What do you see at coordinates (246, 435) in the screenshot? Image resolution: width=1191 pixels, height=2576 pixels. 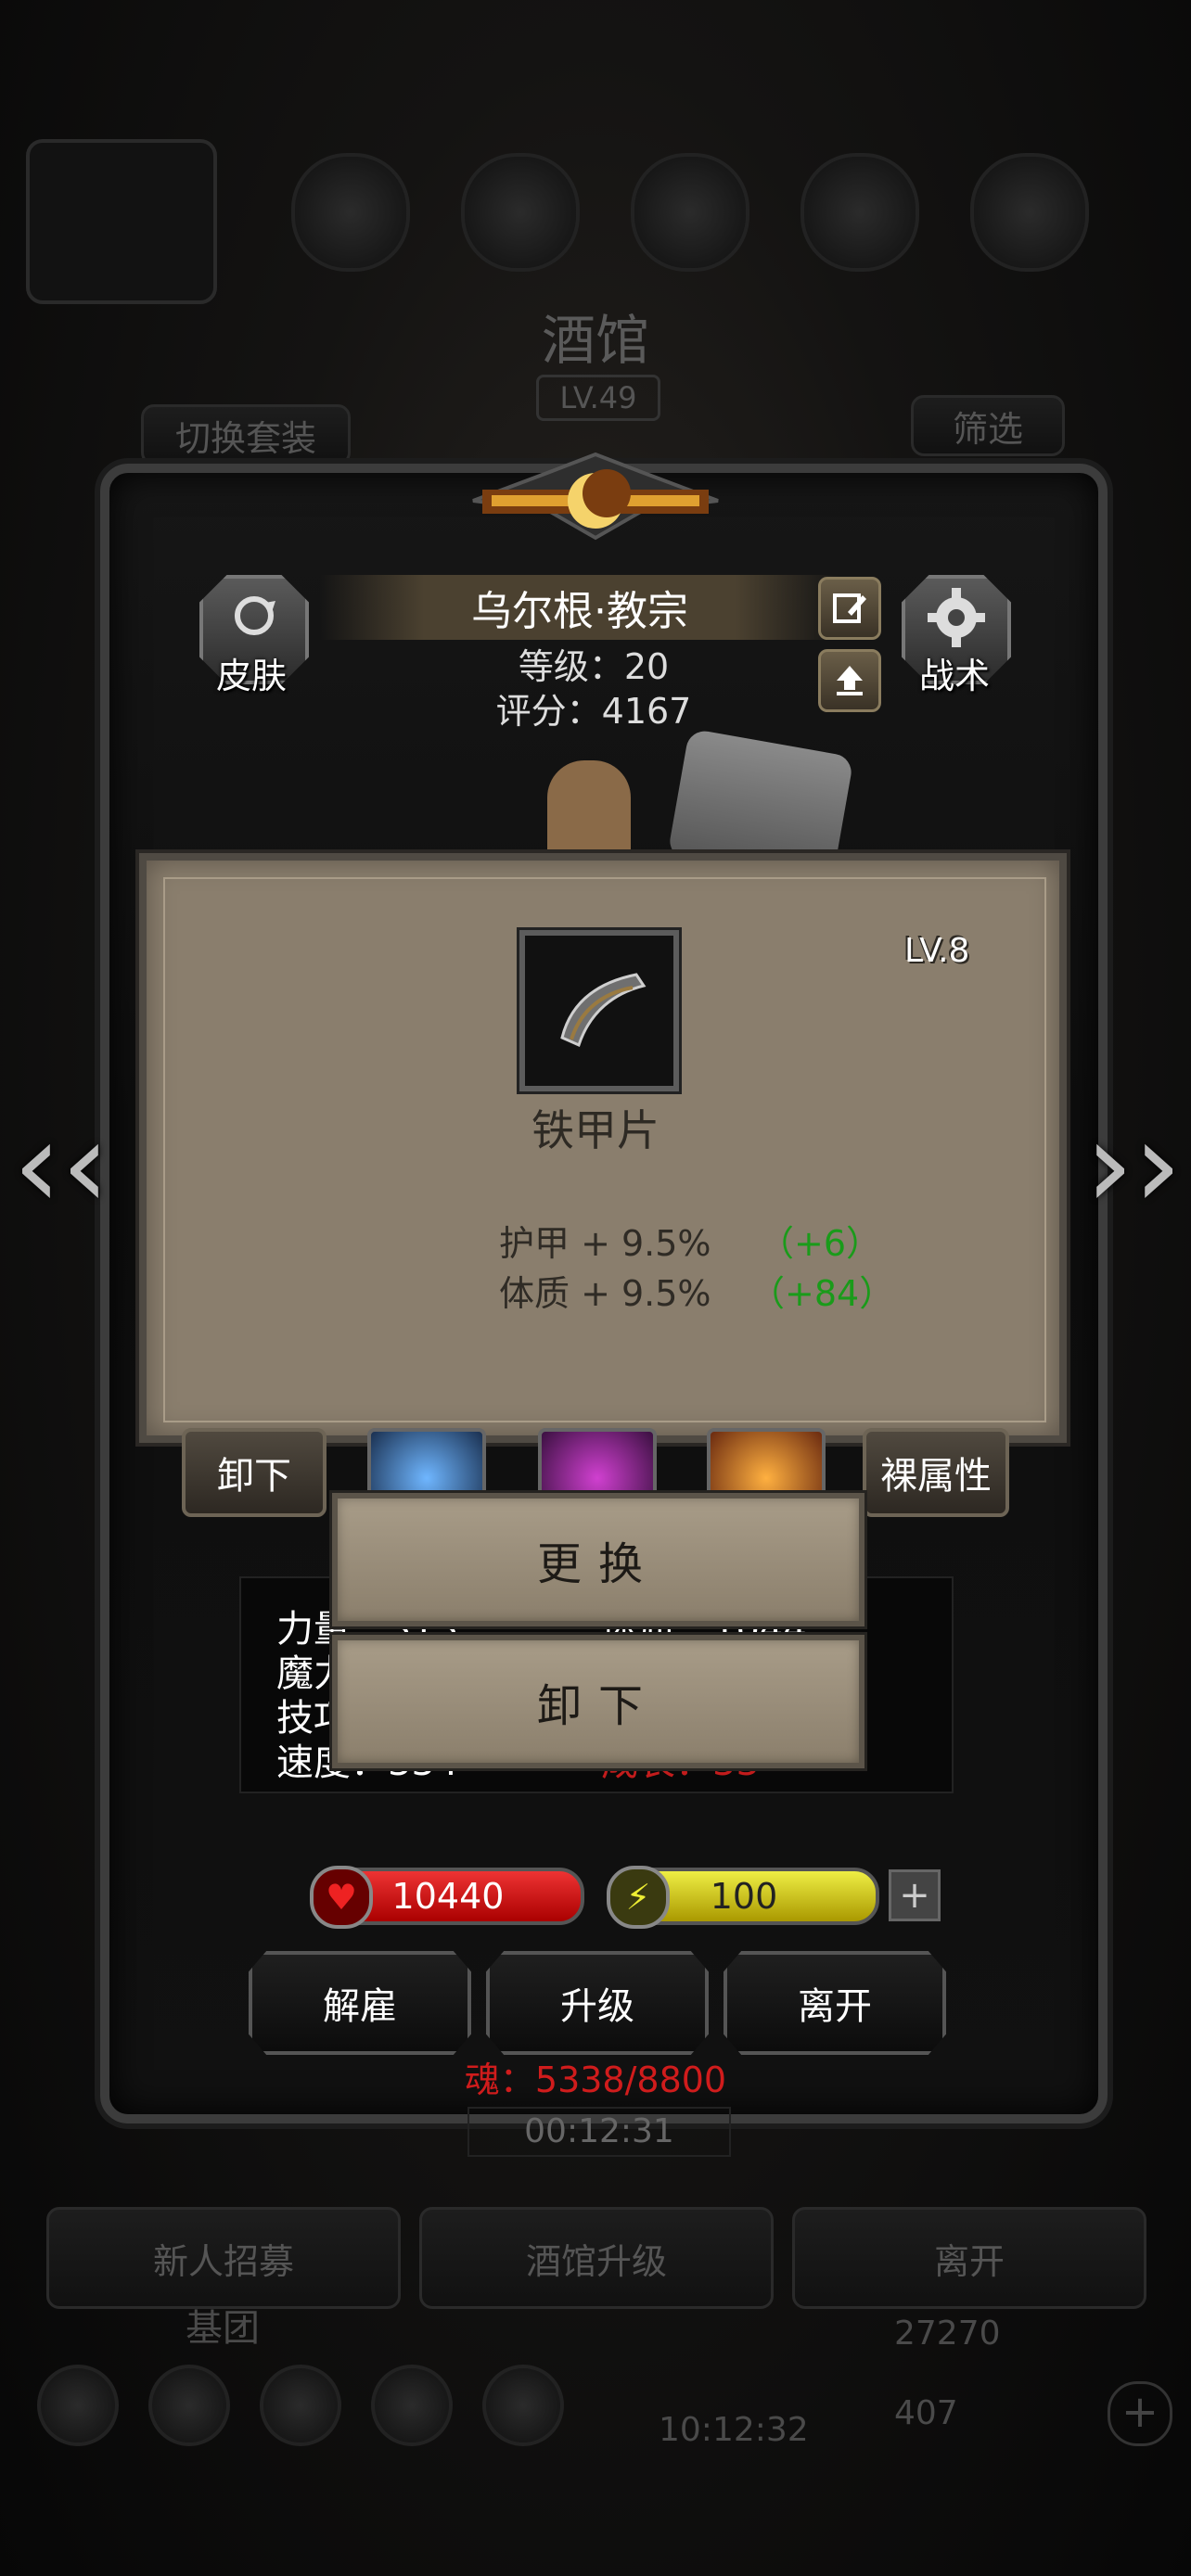 I see `switch-outfit-button: 切换套装` at bounding box center [246, 435].